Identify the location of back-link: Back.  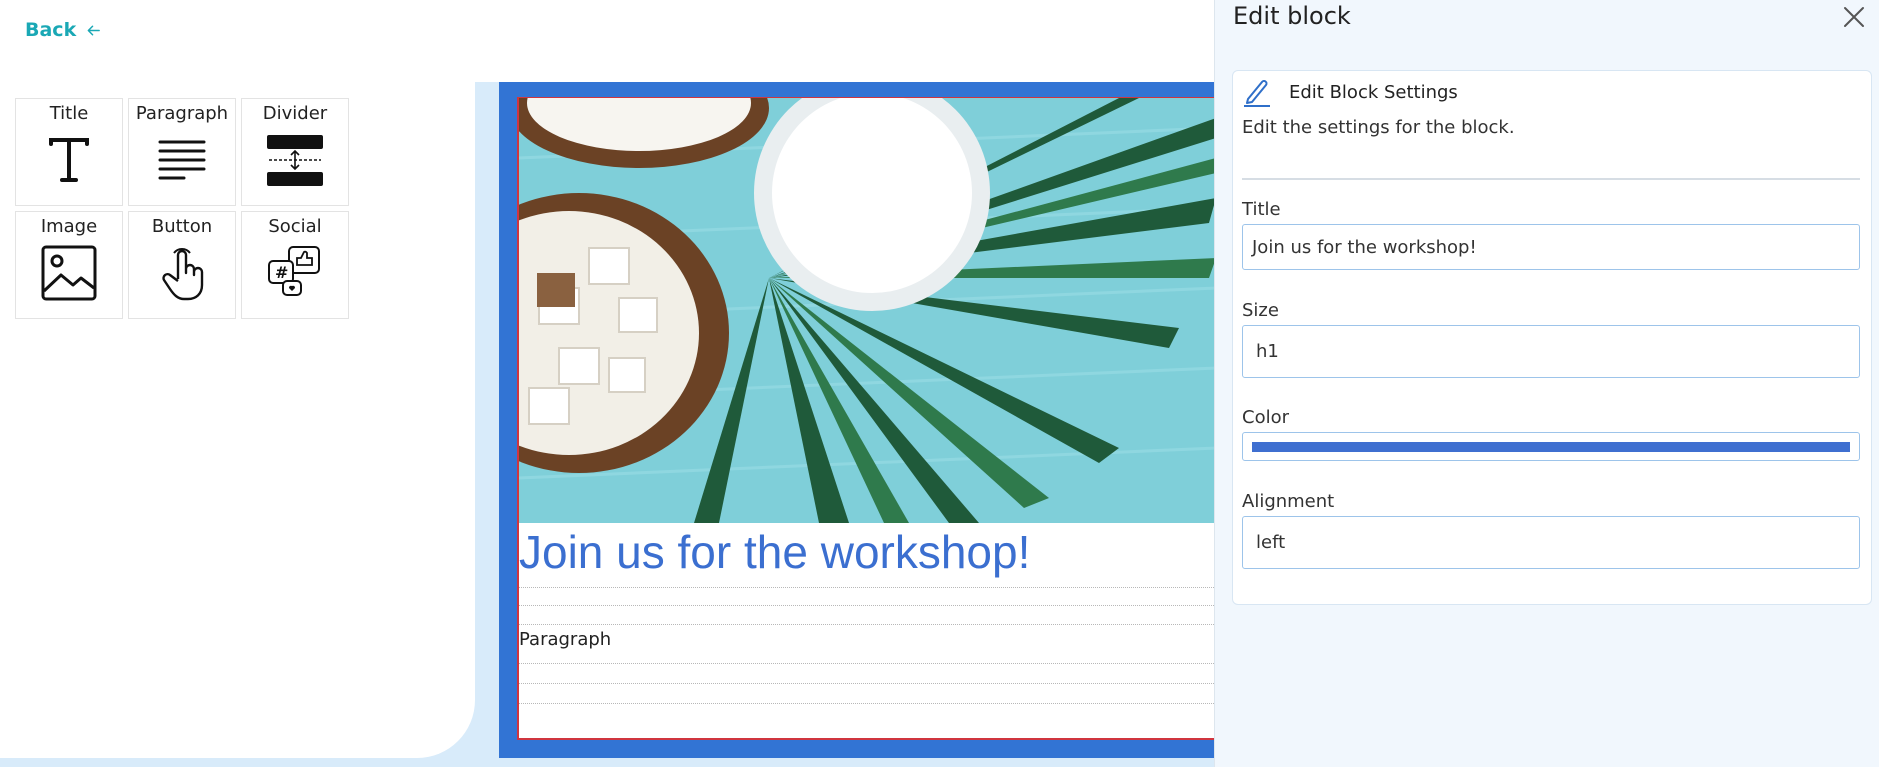
(63, 30).